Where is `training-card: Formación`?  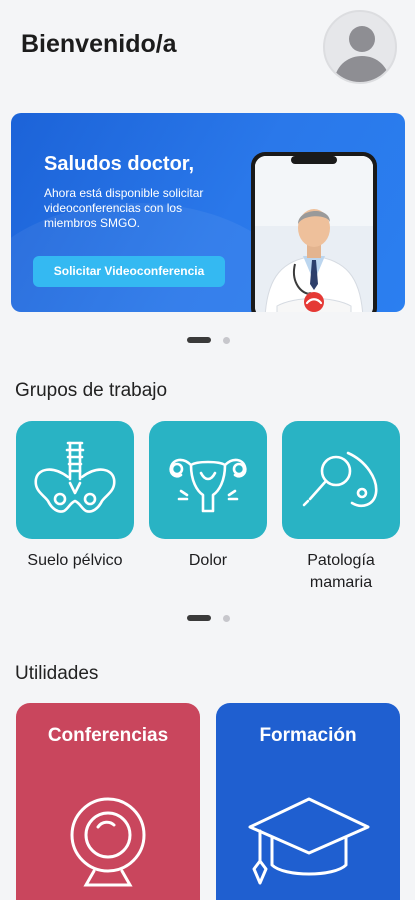 training-card: Formación is located at coordinates (308, 801).